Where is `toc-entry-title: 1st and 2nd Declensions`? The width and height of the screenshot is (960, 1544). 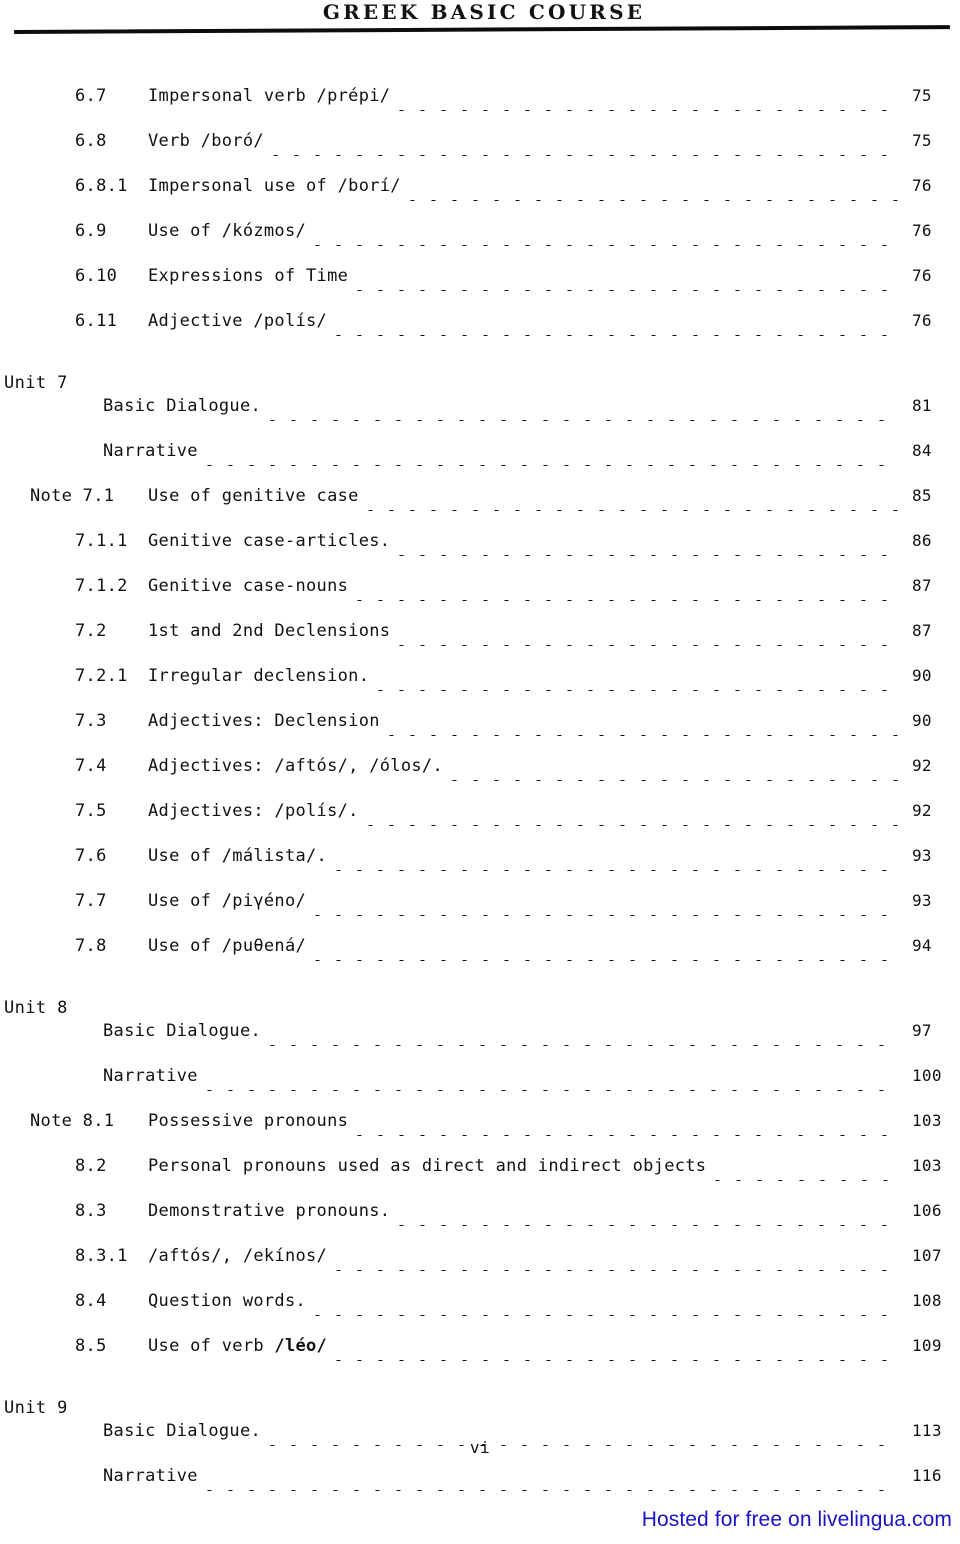
toc-entry-title: 1st and 2nd Declensions is located at coordinates (269, 631).